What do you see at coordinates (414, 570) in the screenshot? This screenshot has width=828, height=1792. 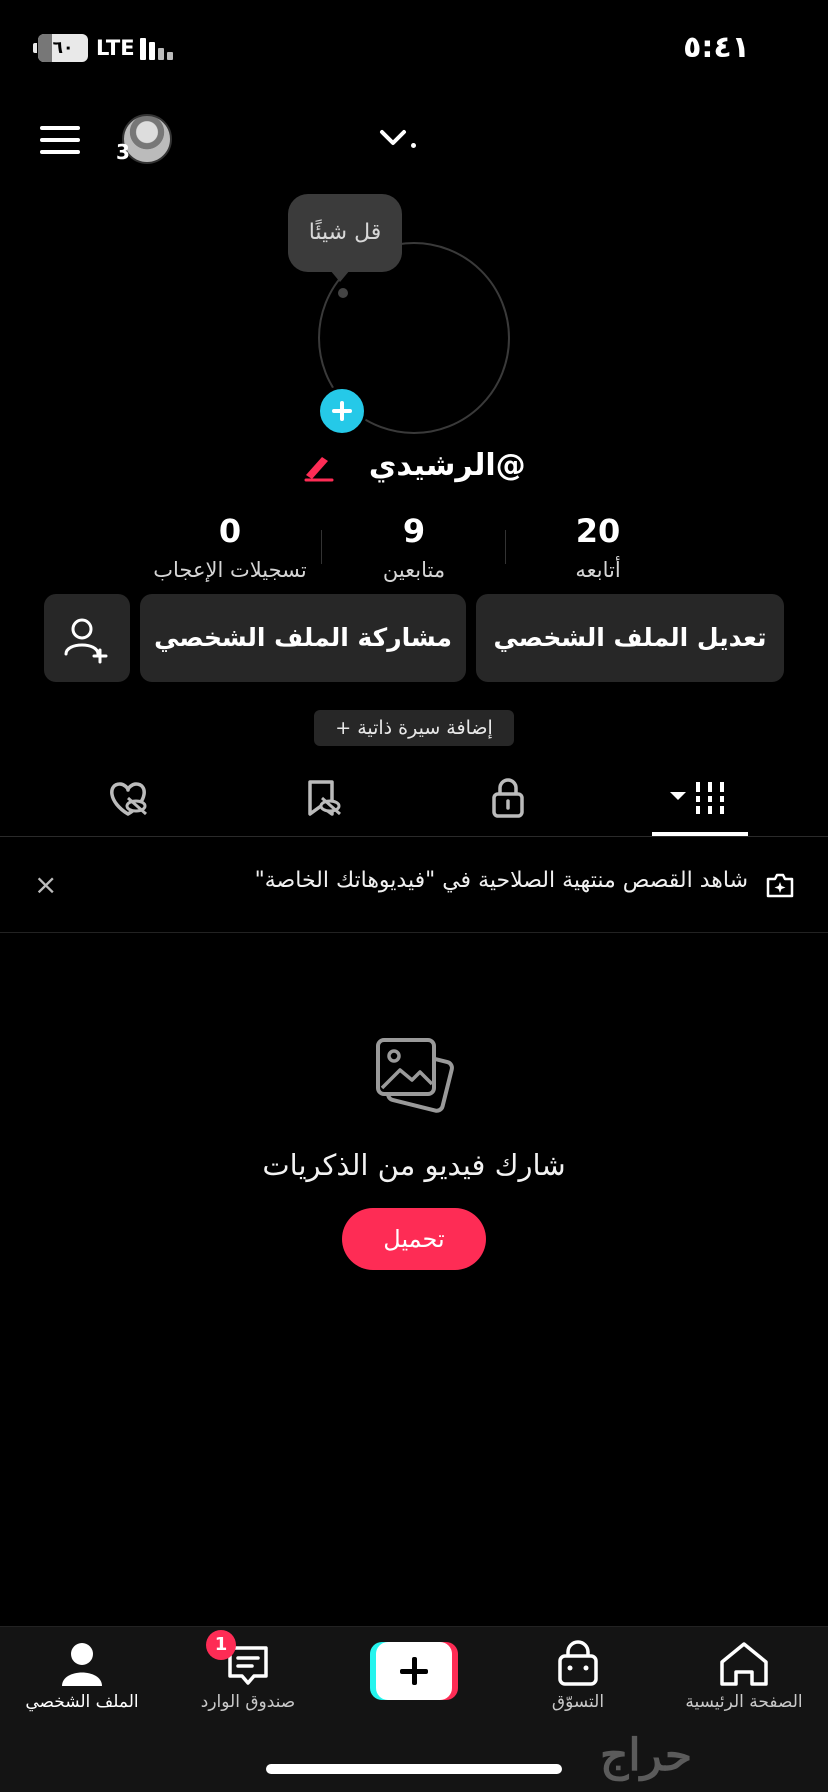 I see `followers-label: متابعين` at bounding box center [414, 570].